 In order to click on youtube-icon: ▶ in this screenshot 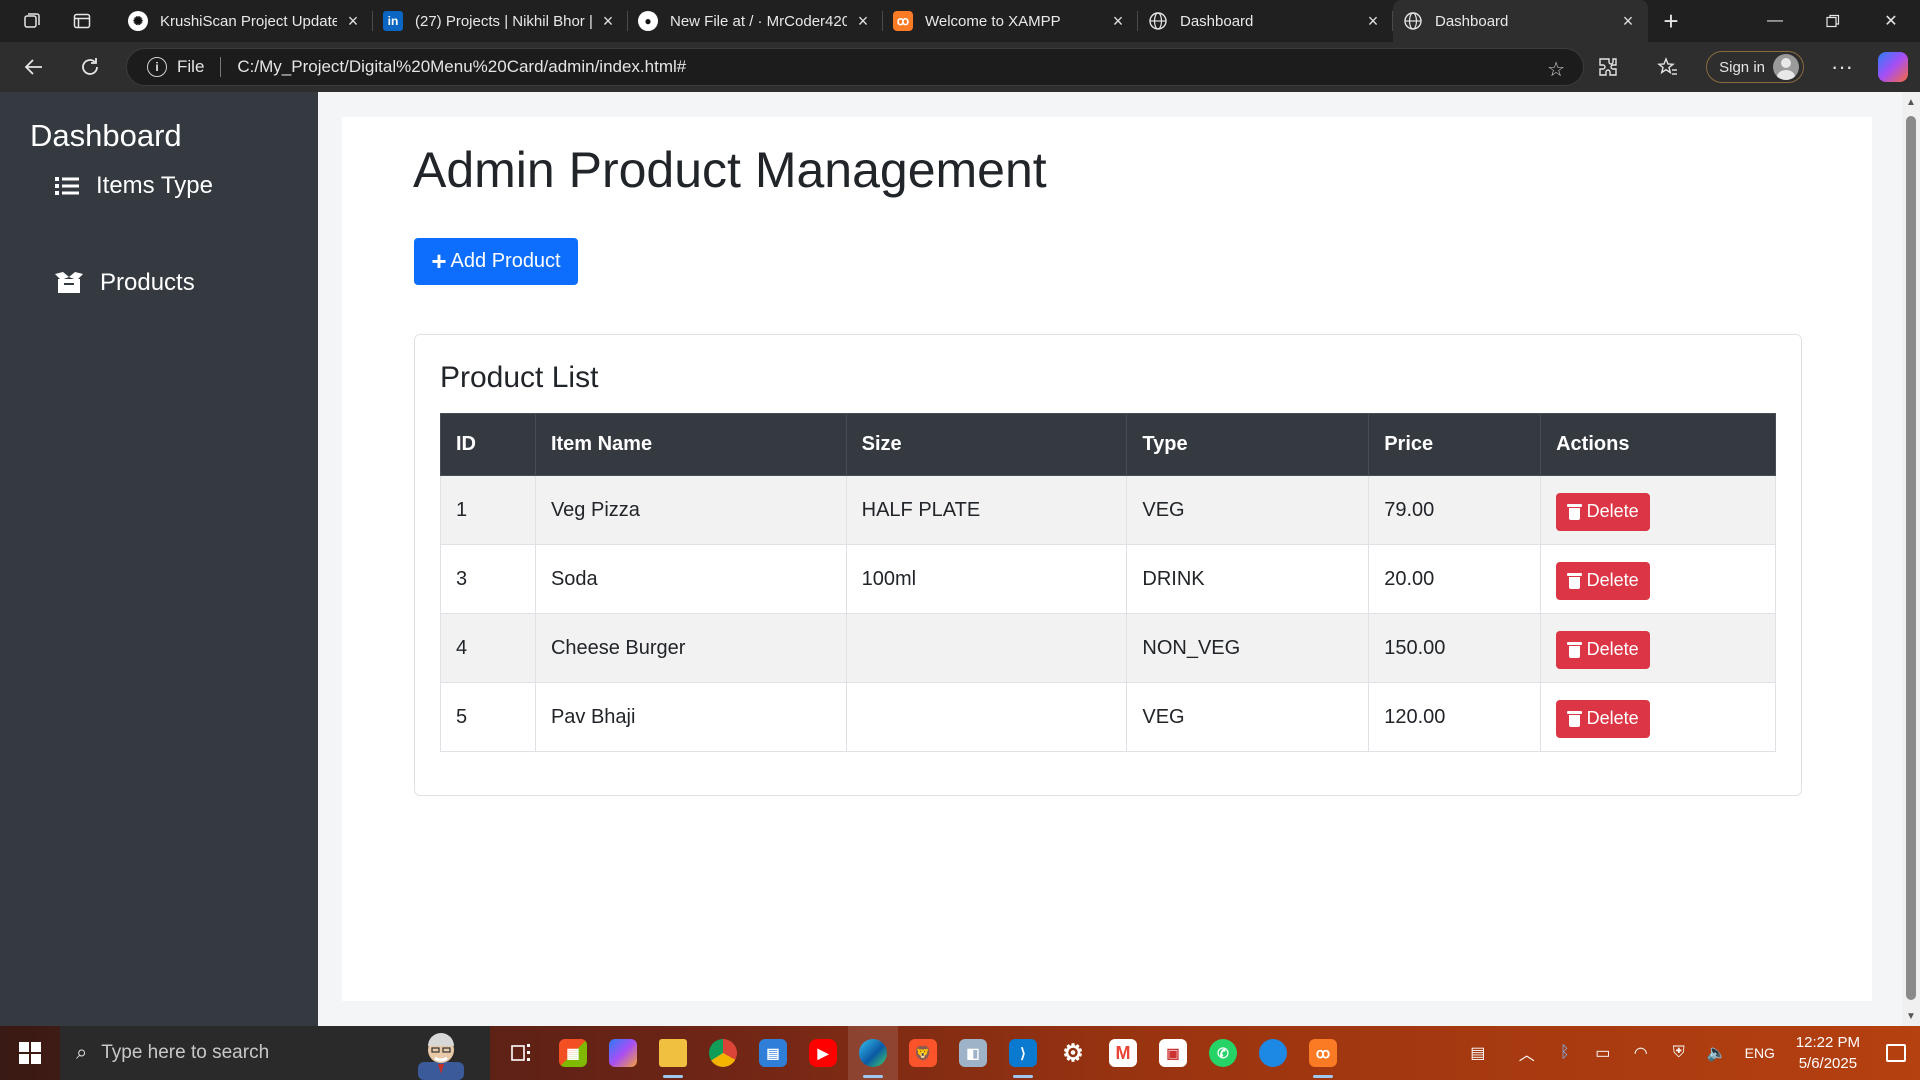, I will do `click(823, 1053)`.